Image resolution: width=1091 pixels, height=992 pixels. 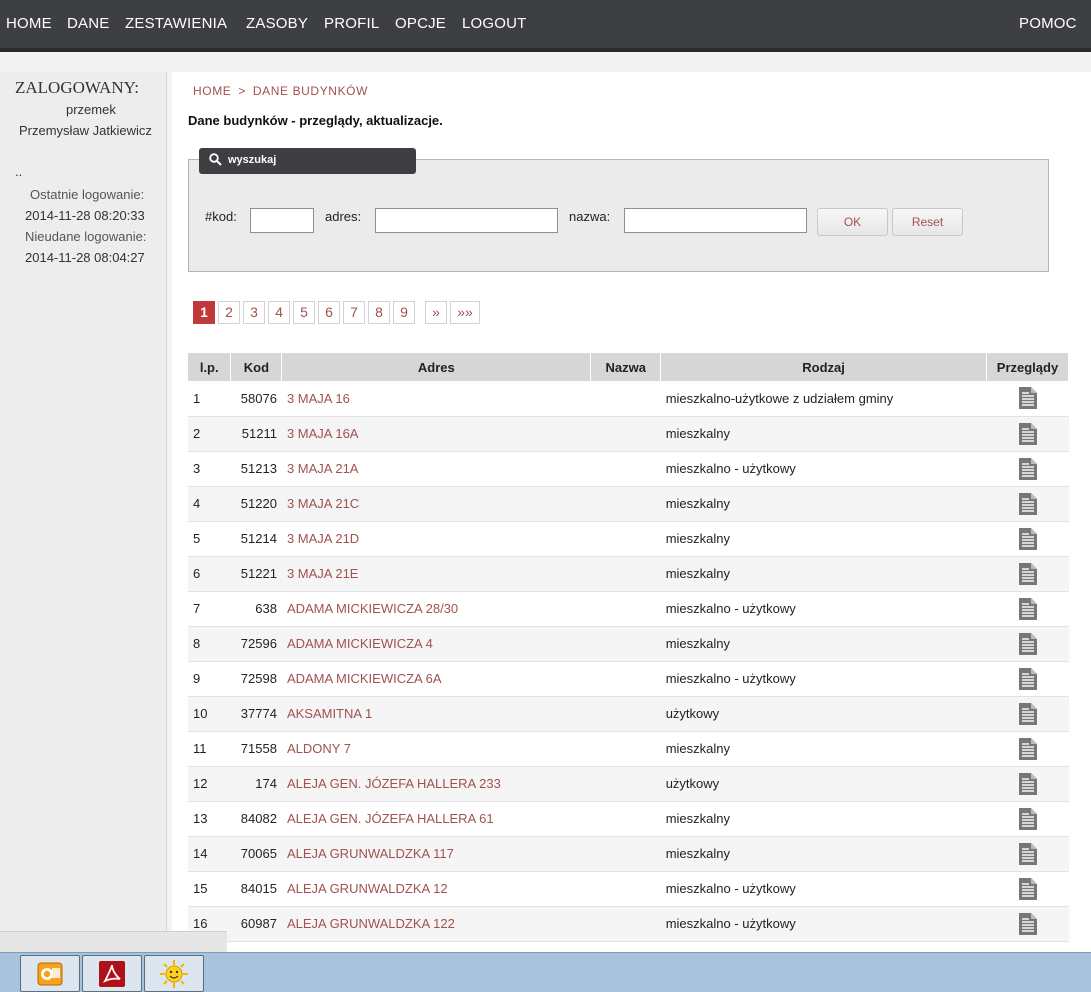 What do you see at coordinates (85, 215) in the screenshot?
I see `last-login-value: 2014-11-28 08:20:33` at bounding box center [85, 215].